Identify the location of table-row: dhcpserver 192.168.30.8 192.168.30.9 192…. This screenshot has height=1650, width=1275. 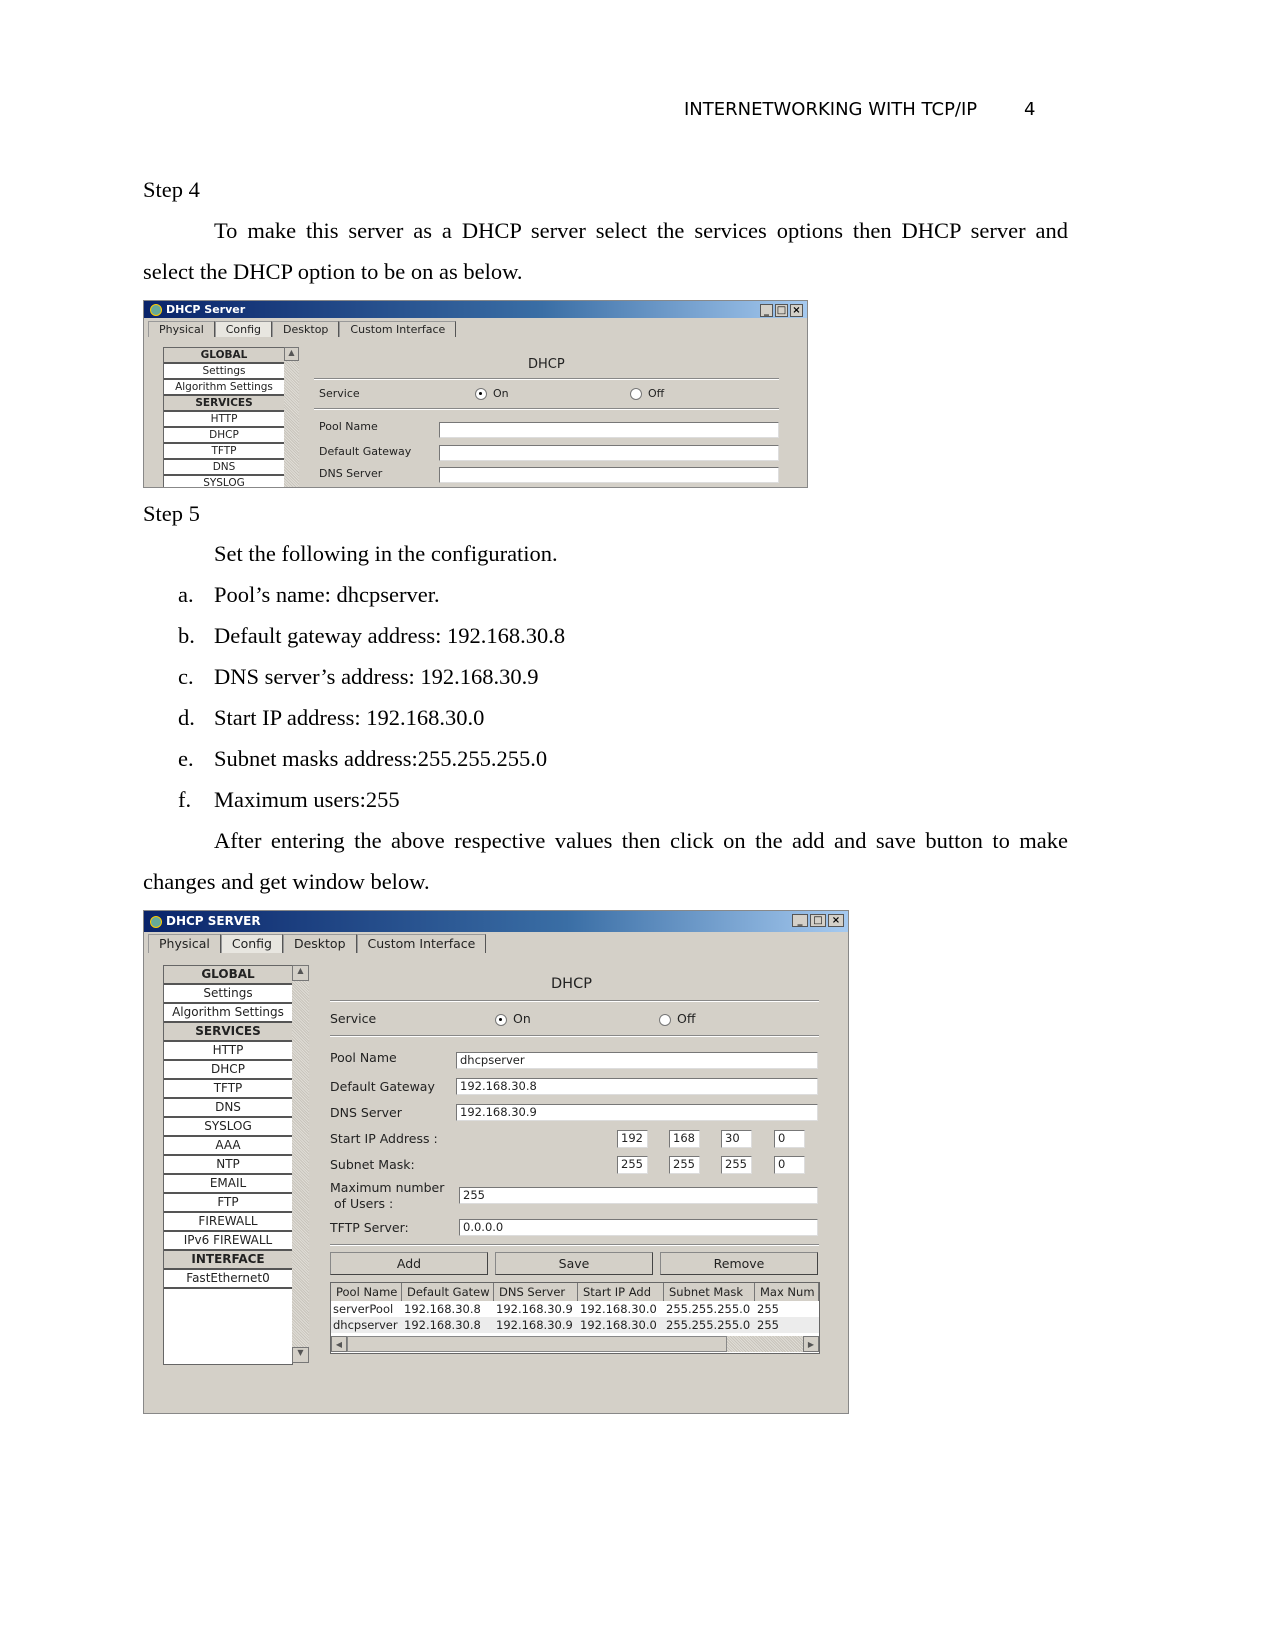
(575, 1325).